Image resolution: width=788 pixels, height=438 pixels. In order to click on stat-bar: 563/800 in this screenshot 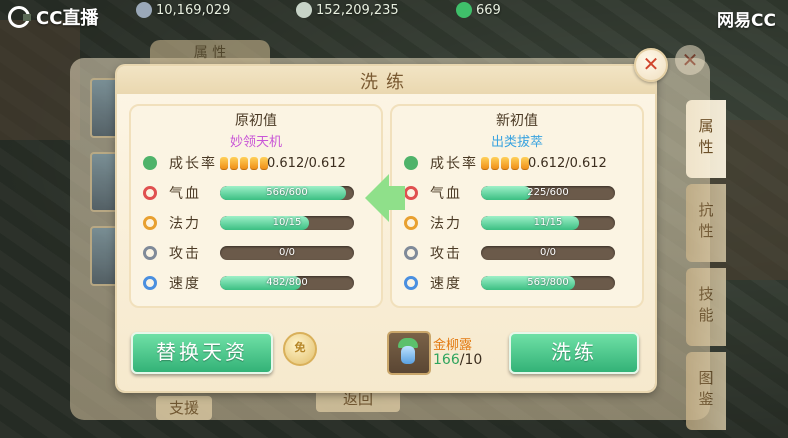, I will do `click(548, 283)`.